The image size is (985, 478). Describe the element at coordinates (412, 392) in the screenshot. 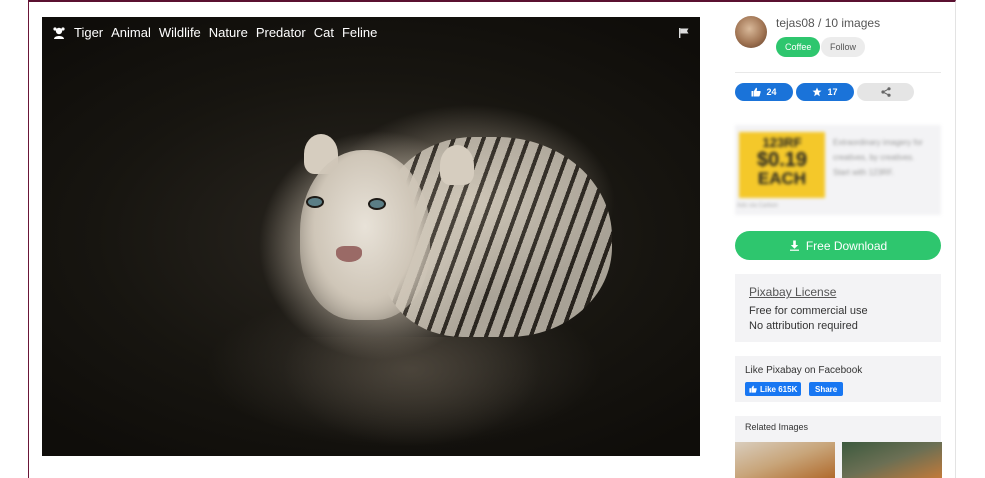

I see `water-reflection` at that location.